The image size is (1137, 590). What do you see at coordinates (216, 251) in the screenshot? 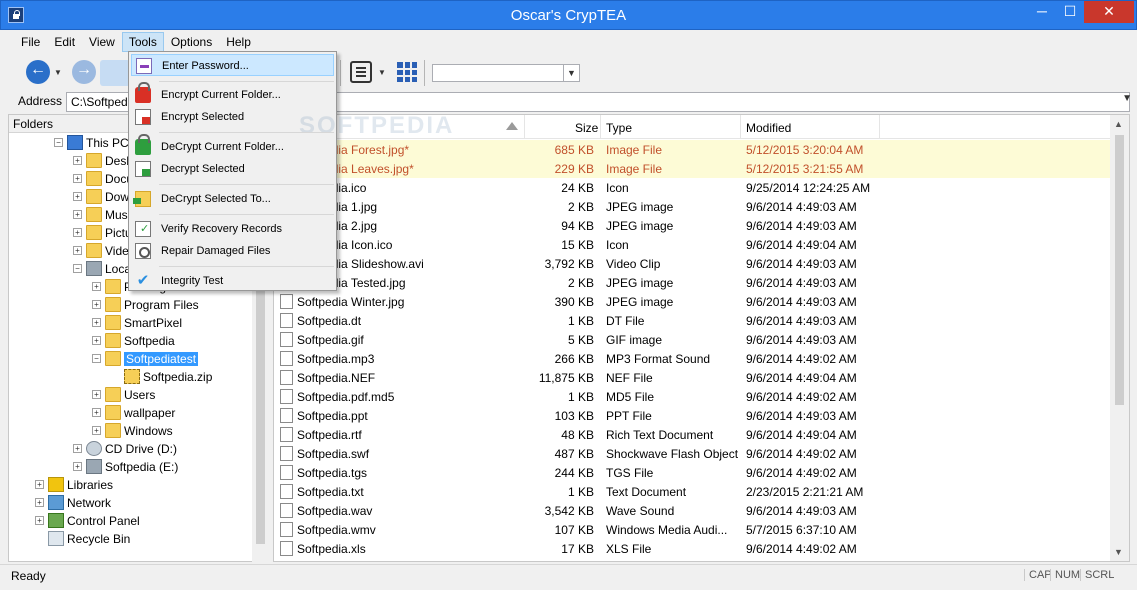
I see `menu-item-label: Repair Damaged Files` at bounding box center [216, 251].